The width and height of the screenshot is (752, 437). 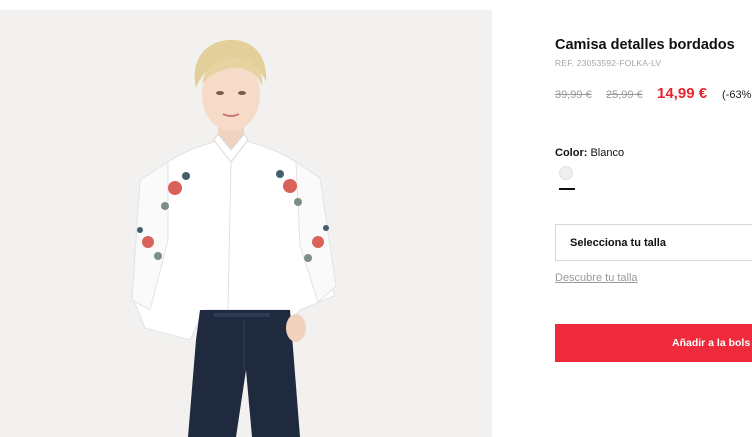 What do you see at coordinates (682, 93) in the screenshot?
I see `current-price: 14,99 €` at bounding box center [682, 93].